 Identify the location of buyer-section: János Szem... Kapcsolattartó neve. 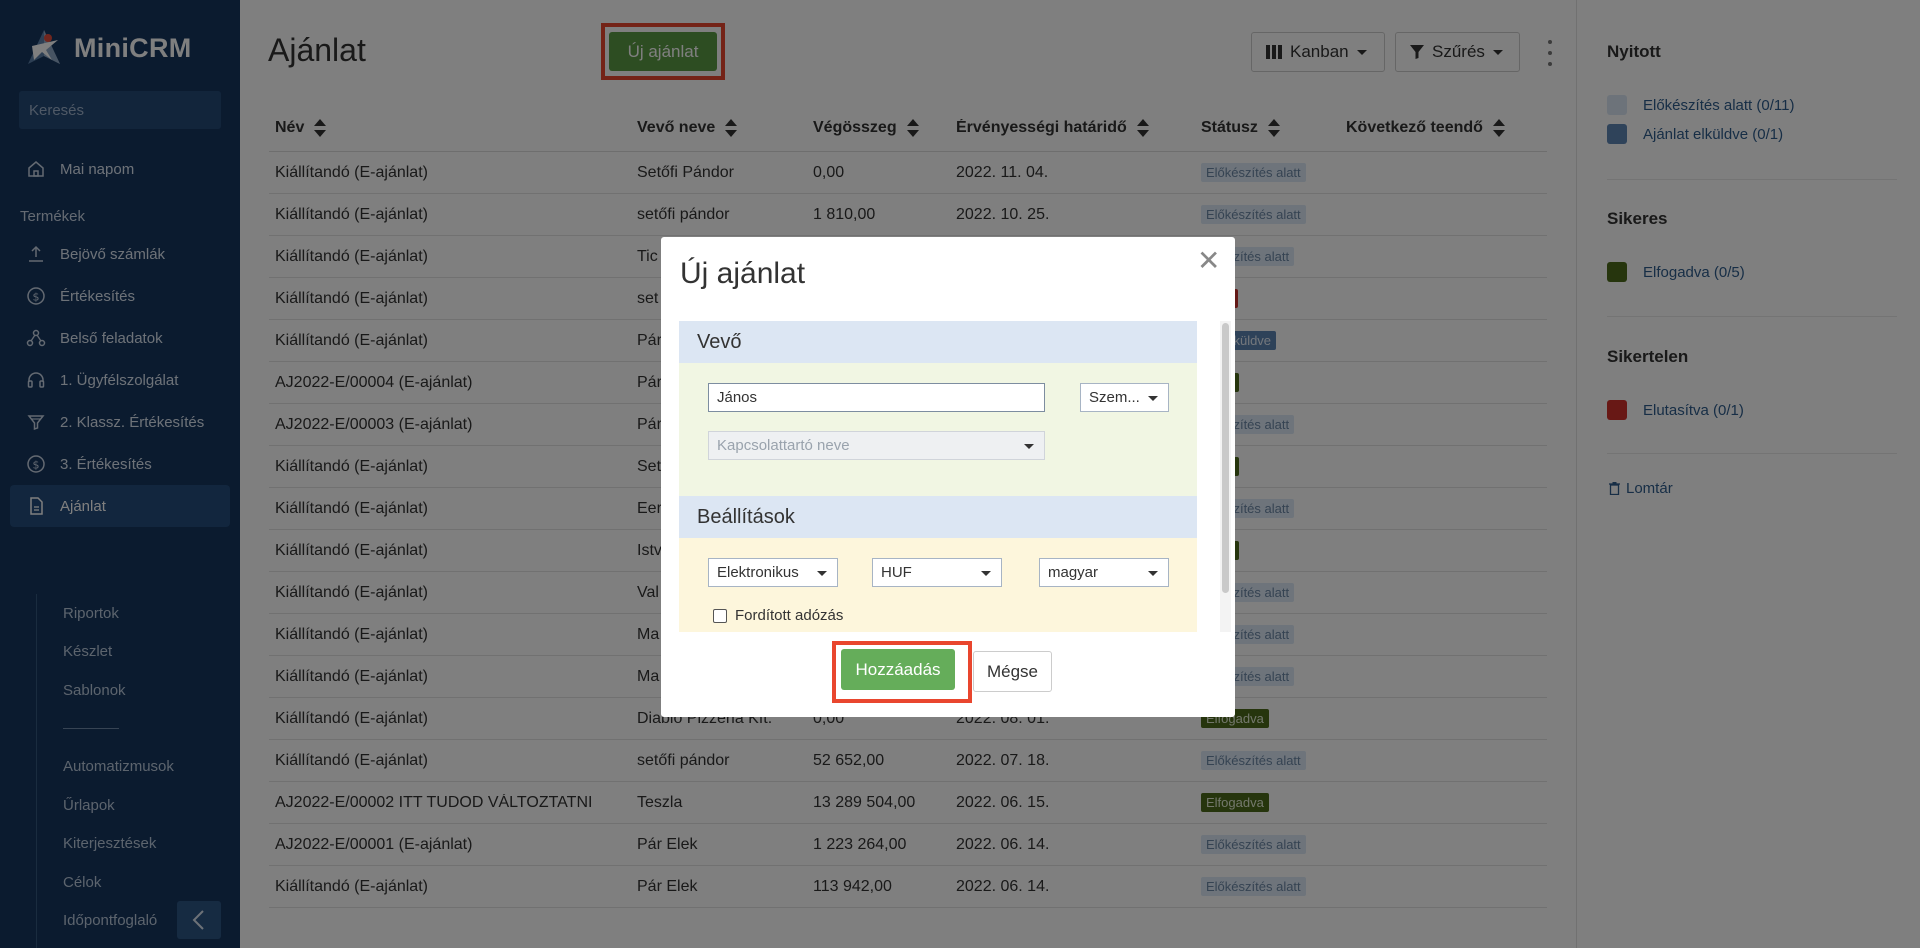
(938, 429).